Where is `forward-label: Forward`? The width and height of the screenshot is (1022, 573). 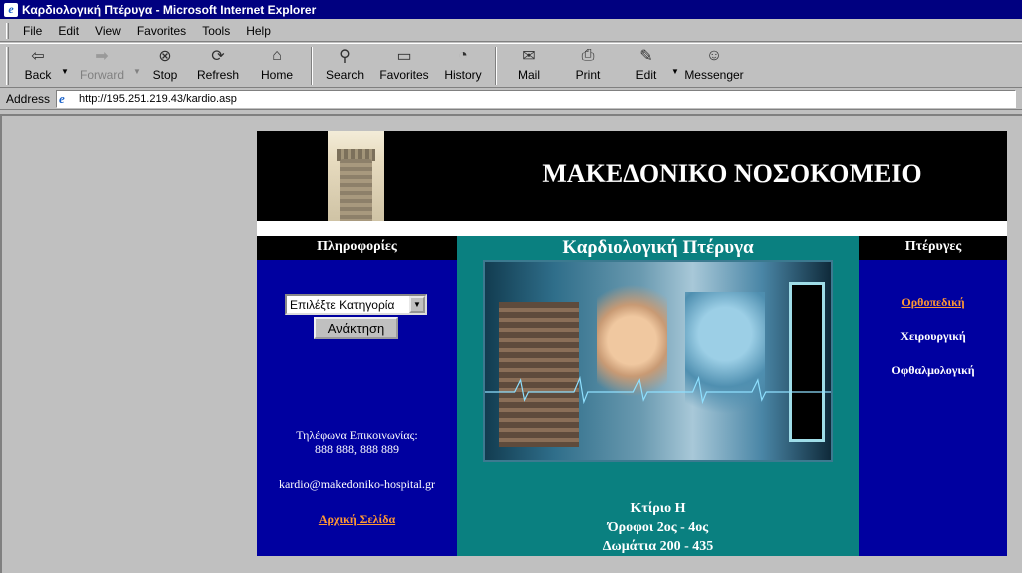 forward-label: Forward is located at coordinates (101, 75).